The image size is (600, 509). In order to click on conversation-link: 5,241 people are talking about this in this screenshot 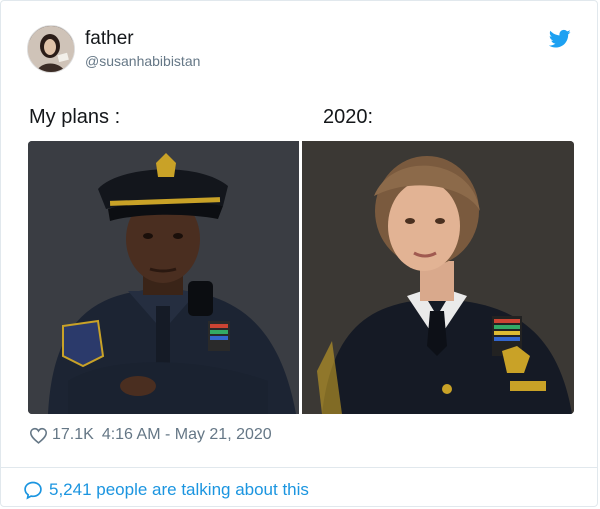, I will do `click(166, 490)`.